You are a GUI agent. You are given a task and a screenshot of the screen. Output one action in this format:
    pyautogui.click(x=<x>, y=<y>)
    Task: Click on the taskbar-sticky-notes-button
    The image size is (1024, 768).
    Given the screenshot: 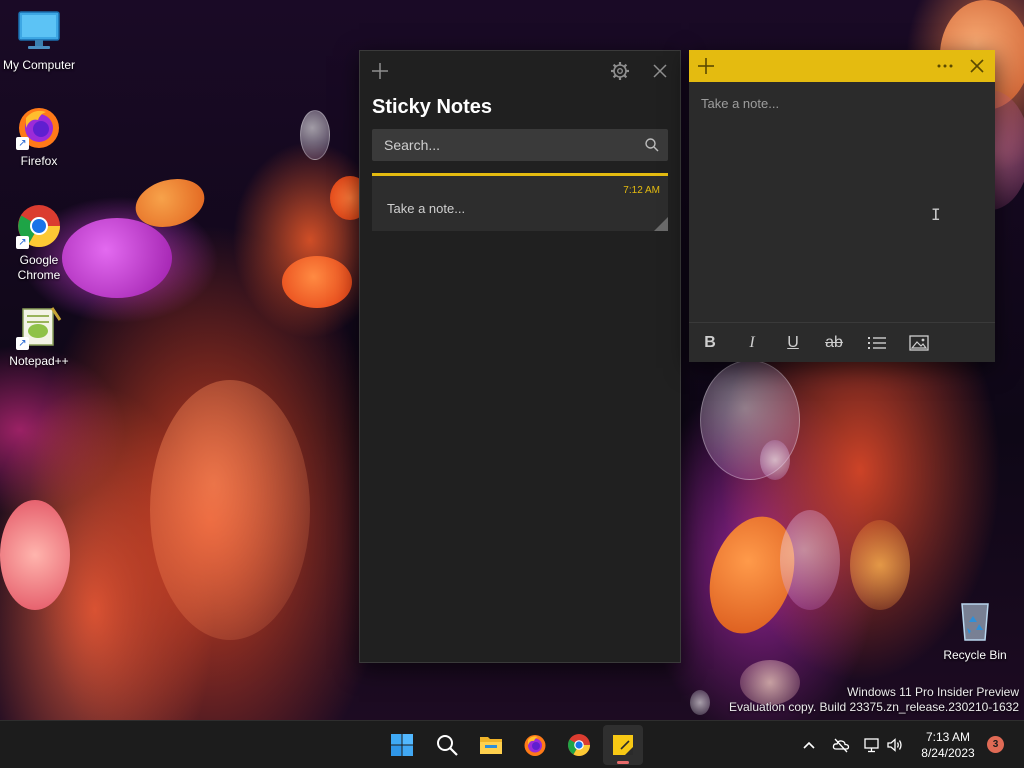 What is the action you would take?
    pyautogui.click(x=623, y=745)
    